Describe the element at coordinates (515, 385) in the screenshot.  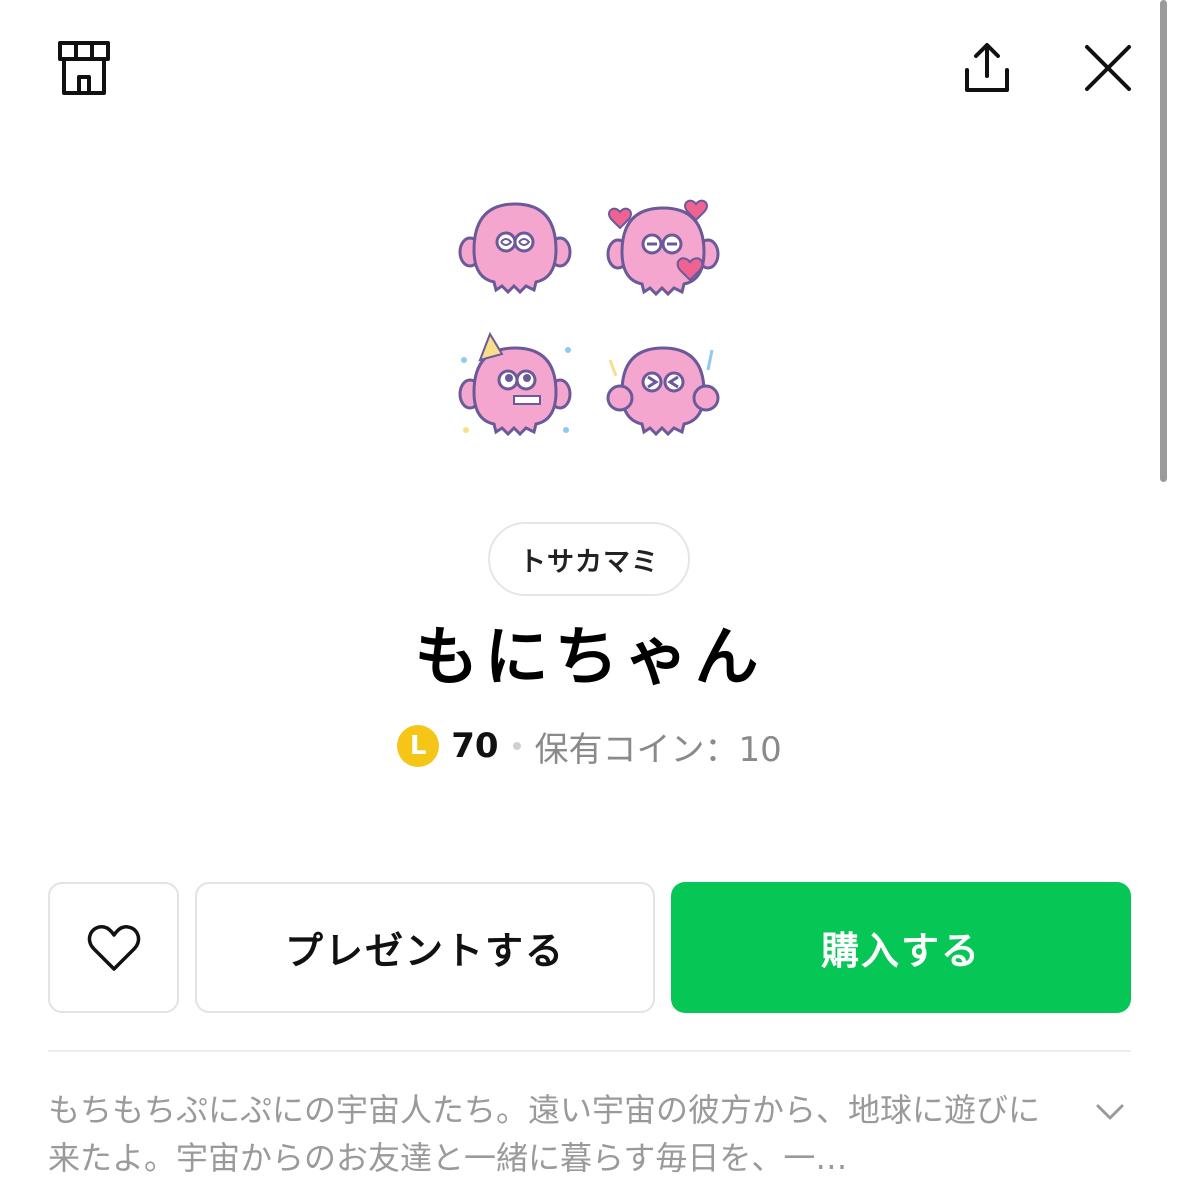
I see `sticker-party` at that location.